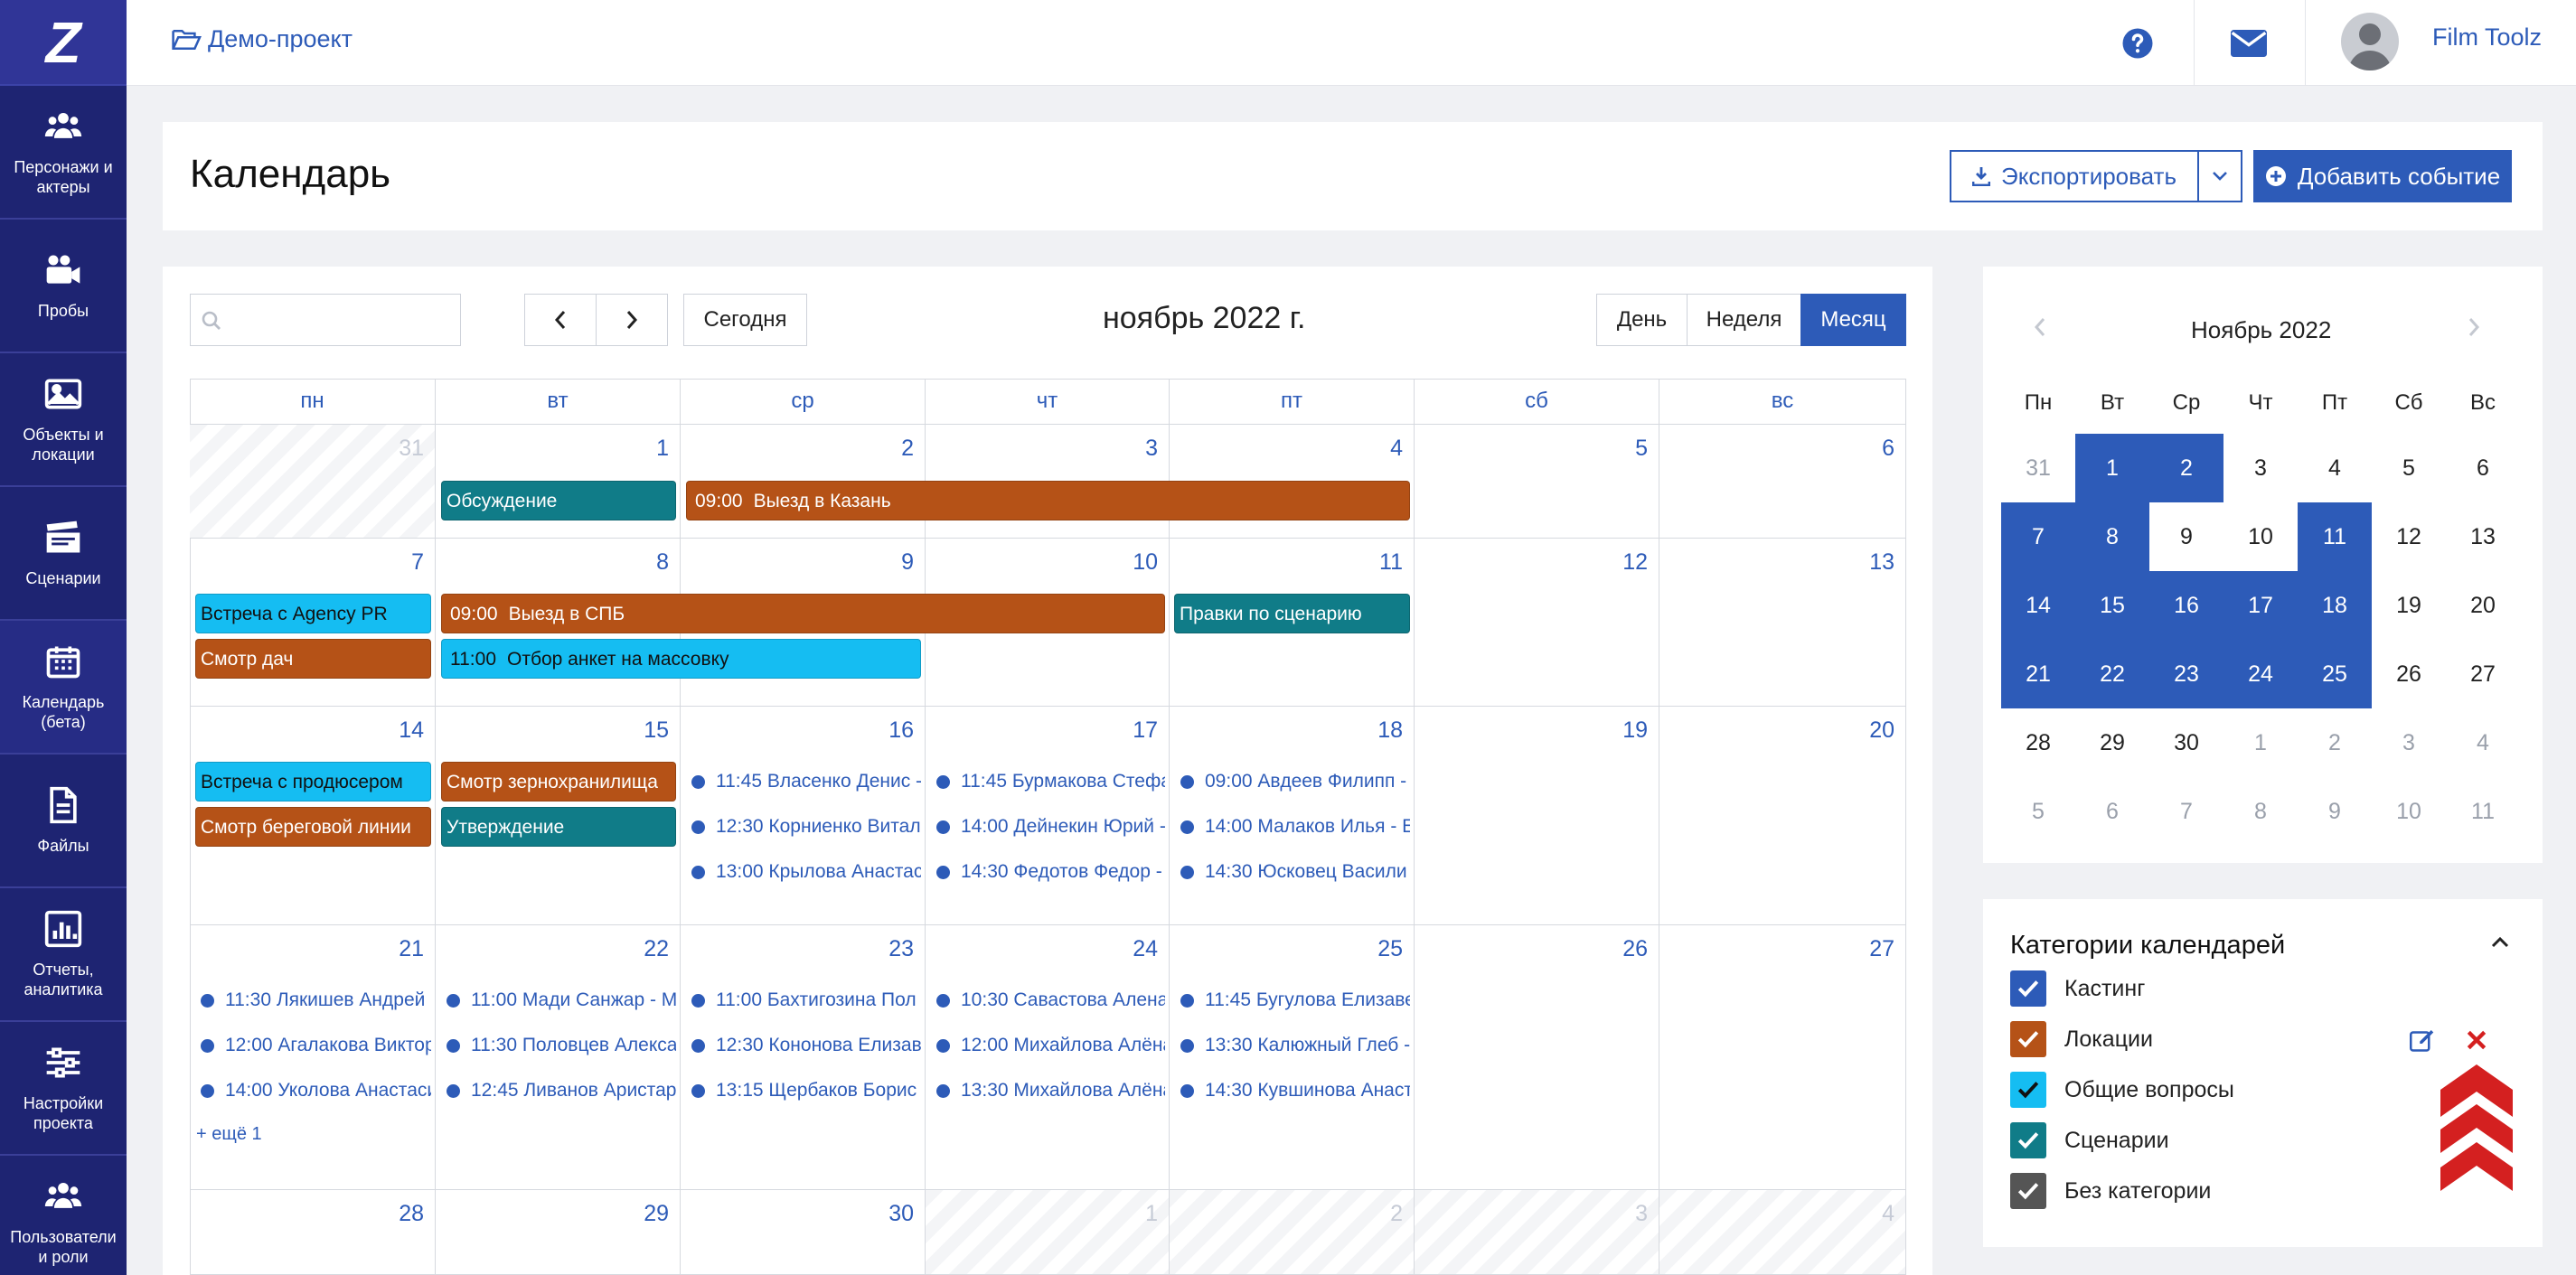  I want to click on list-event: 14:00 Дейнекин Юрий -, so click(1045, 827).